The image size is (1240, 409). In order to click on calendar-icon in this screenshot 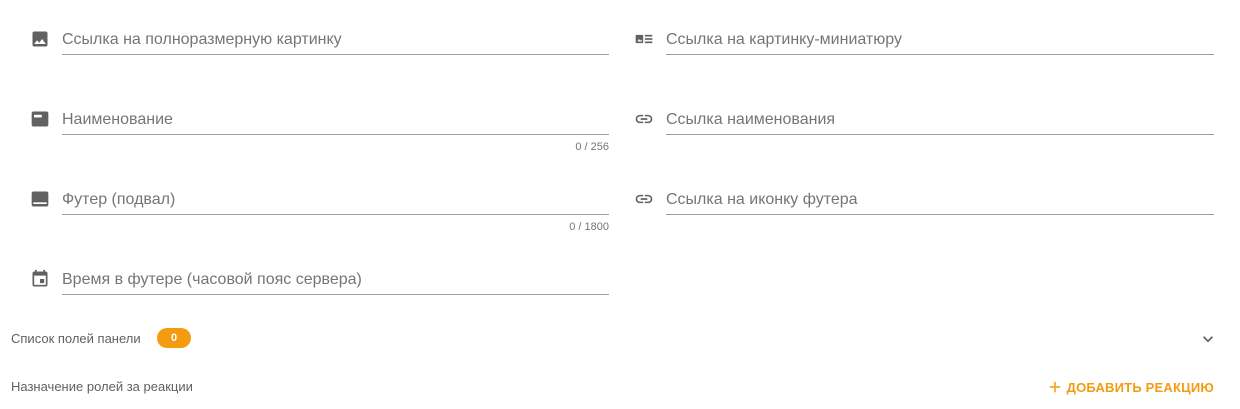, I will do `click(40, 279)`.